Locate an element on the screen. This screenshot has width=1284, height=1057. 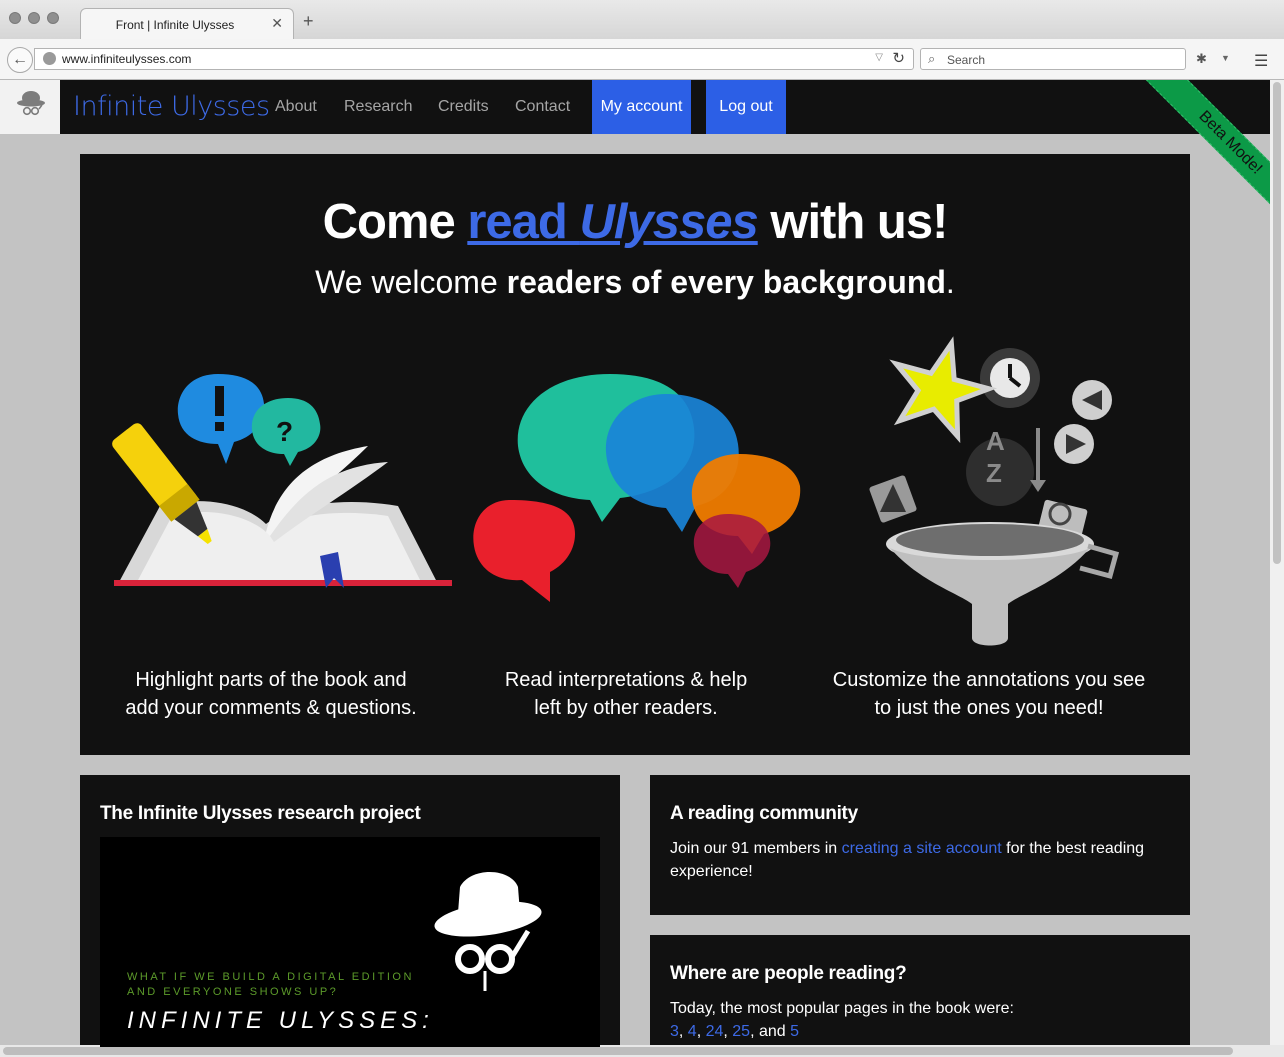
speech-bubbles-illustration is located at coordinates (637, 488).